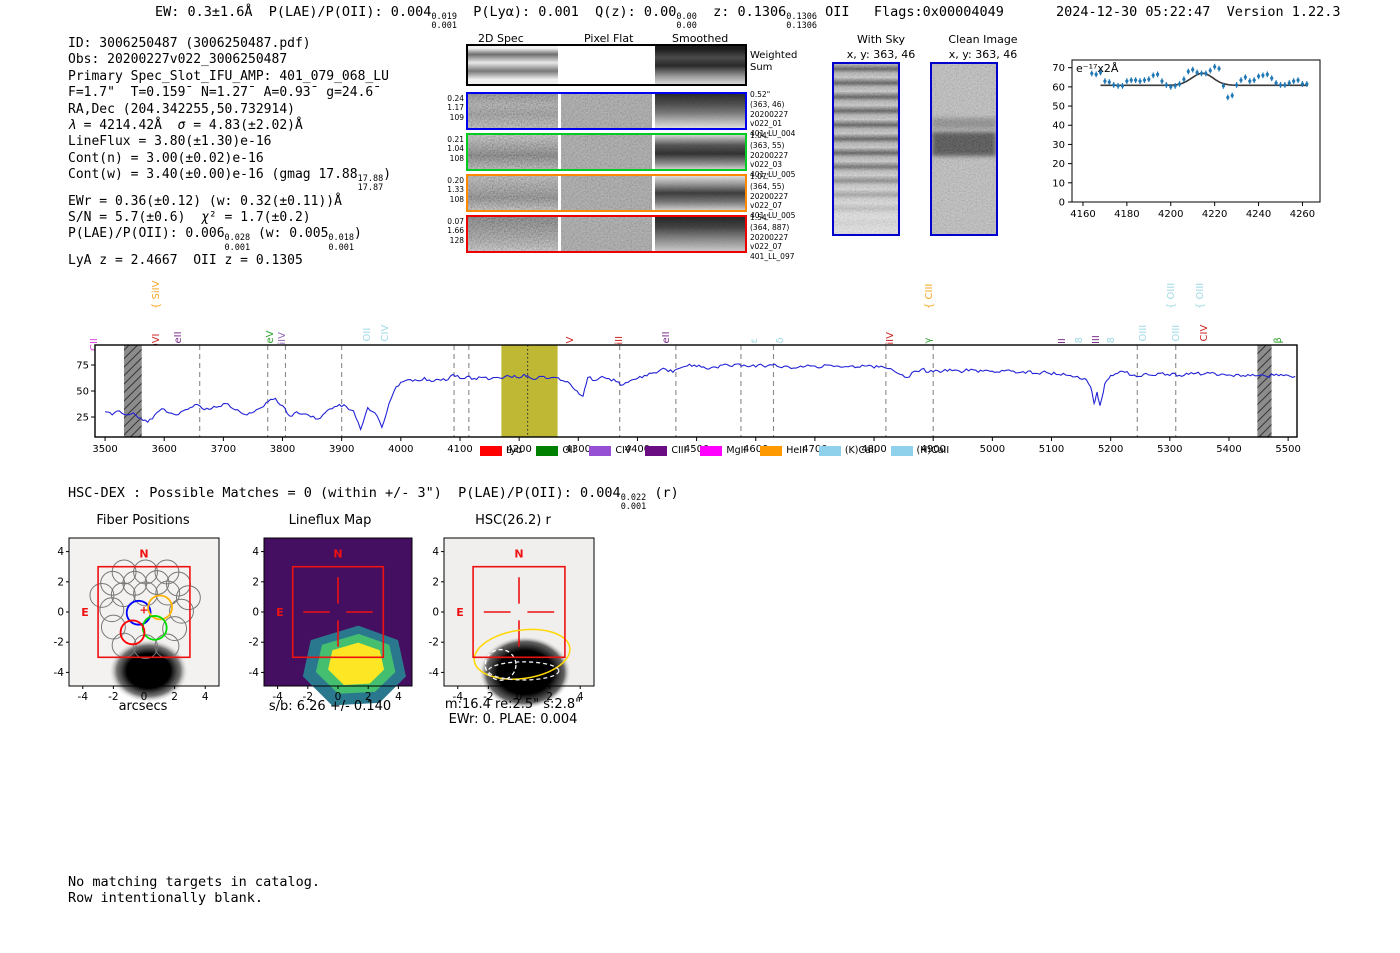  Describe the element at coordinates (1169, 449) in the screenshot. I see `svg-text: 5300` at that location.